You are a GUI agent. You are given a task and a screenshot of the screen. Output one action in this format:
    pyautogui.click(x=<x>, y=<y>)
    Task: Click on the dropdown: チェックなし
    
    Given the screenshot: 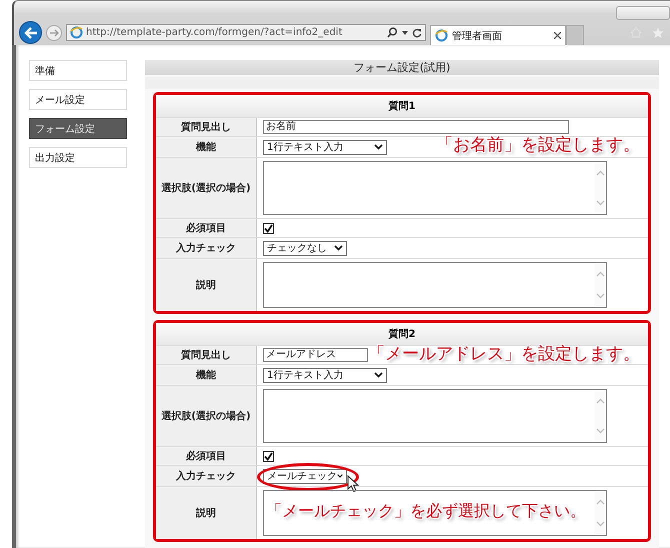 What is the action you would take?
    pyautogui.click(x=305, y=248)
    